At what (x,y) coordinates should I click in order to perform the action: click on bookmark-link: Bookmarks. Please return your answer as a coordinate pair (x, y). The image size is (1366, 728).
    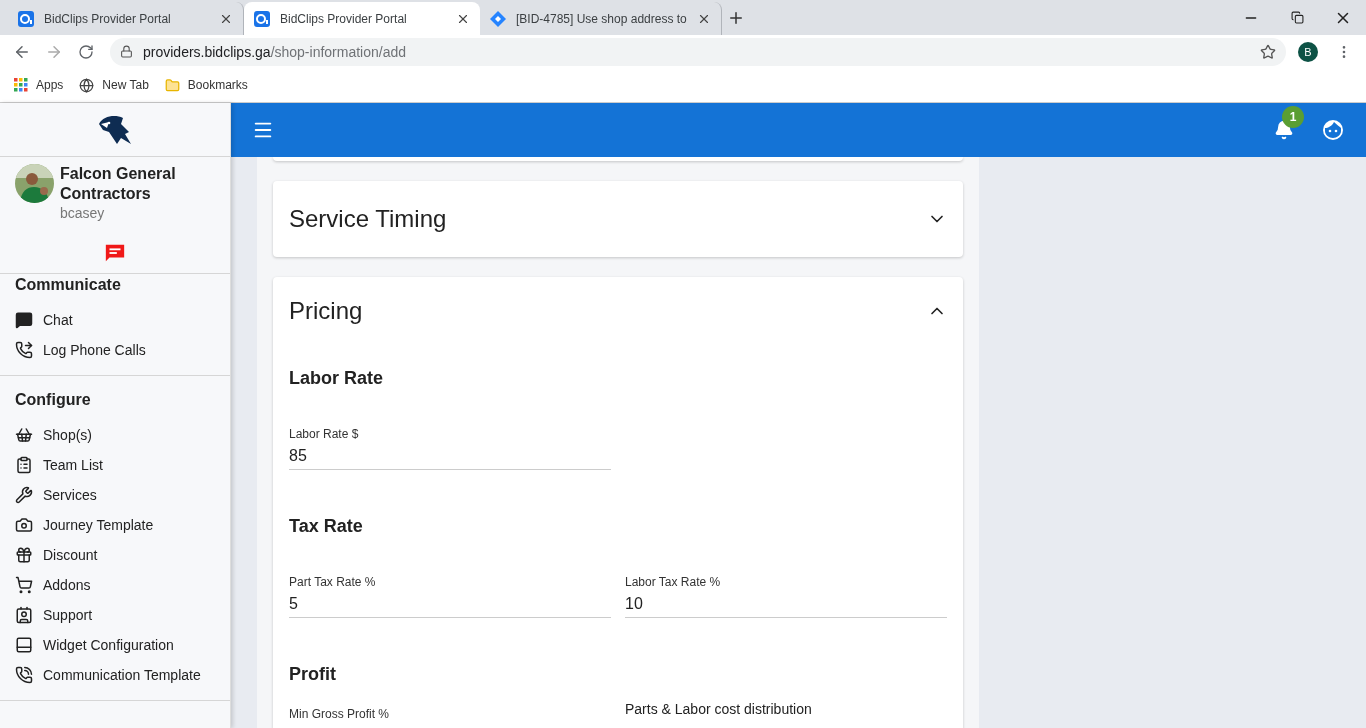
    Looking at the image, I should click on (206, 85).